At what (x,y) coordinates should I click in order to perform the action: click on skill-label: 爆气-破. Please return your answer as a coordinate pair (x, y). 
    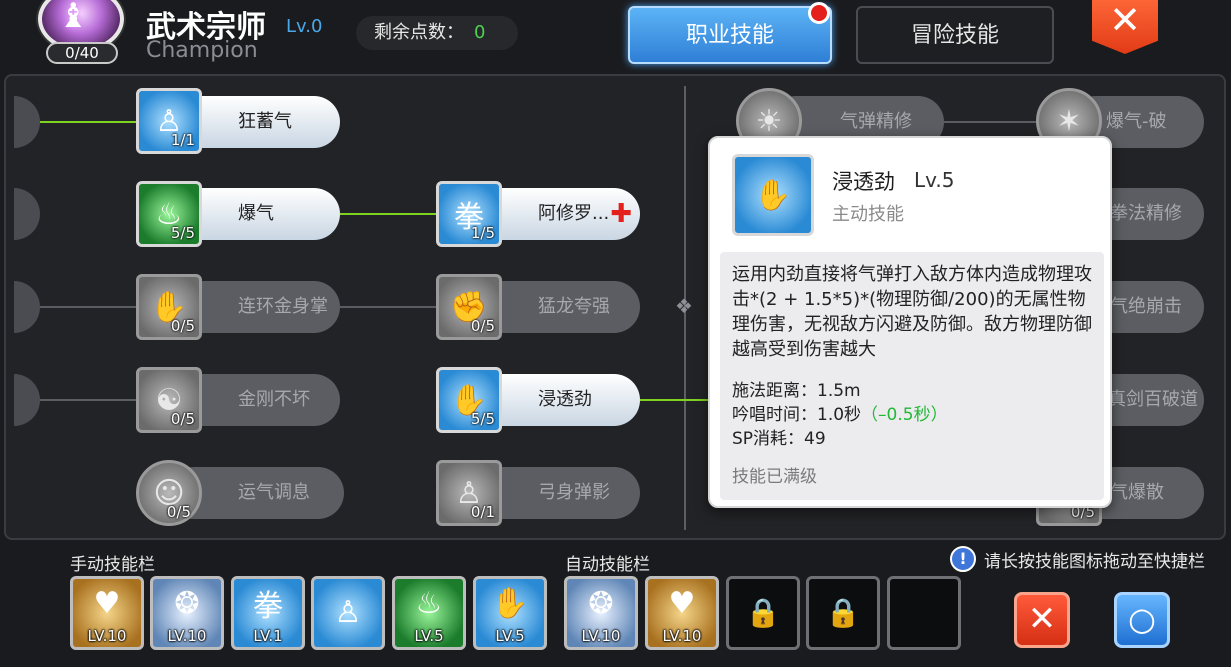
    Looking at the image, I should click on (1136, 121).